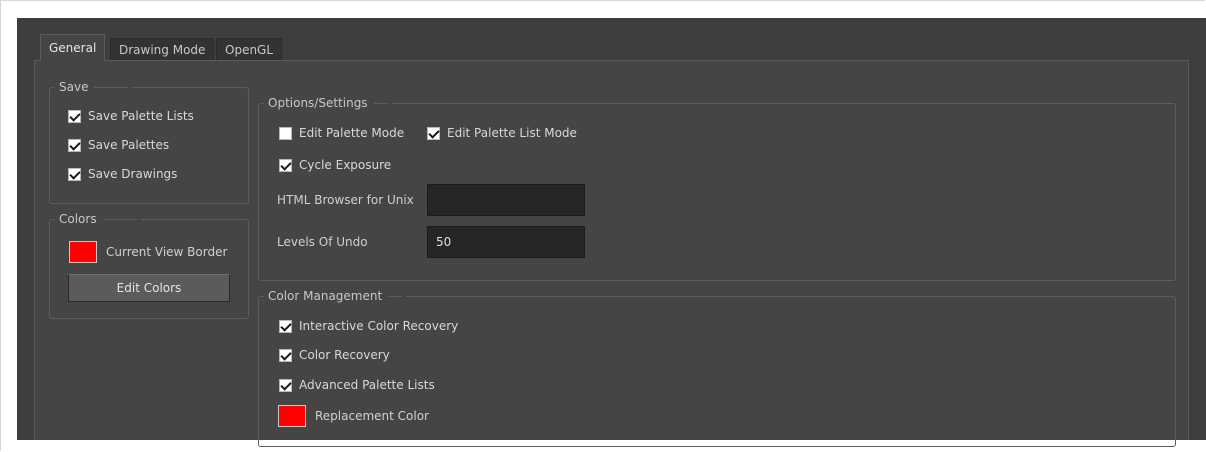  I want to click on interactive-color-recovery-checkbox: Interactive Color Recovery, so click(368, 326).